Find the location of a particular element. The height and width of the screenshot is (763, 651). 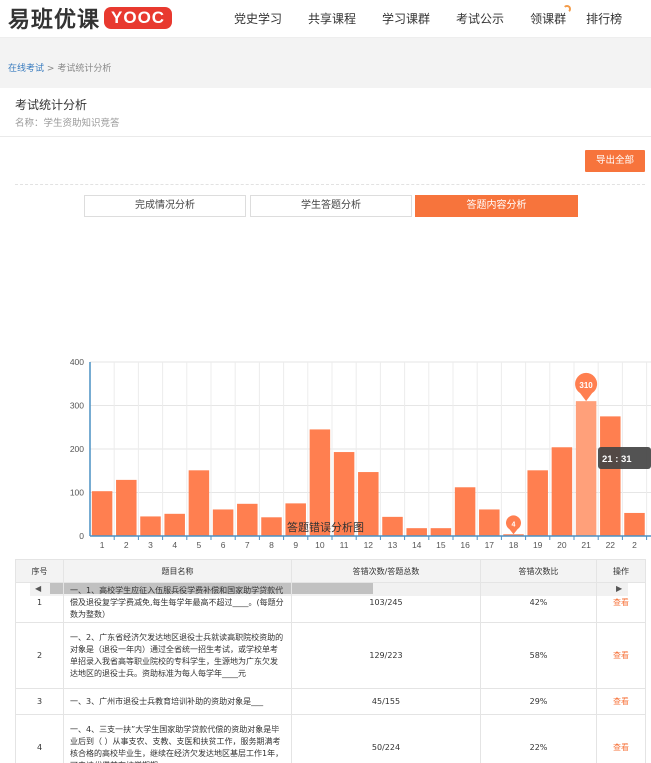

col-header-error-count: 答错次数/答题总数 is located at coordinates (386, 571).